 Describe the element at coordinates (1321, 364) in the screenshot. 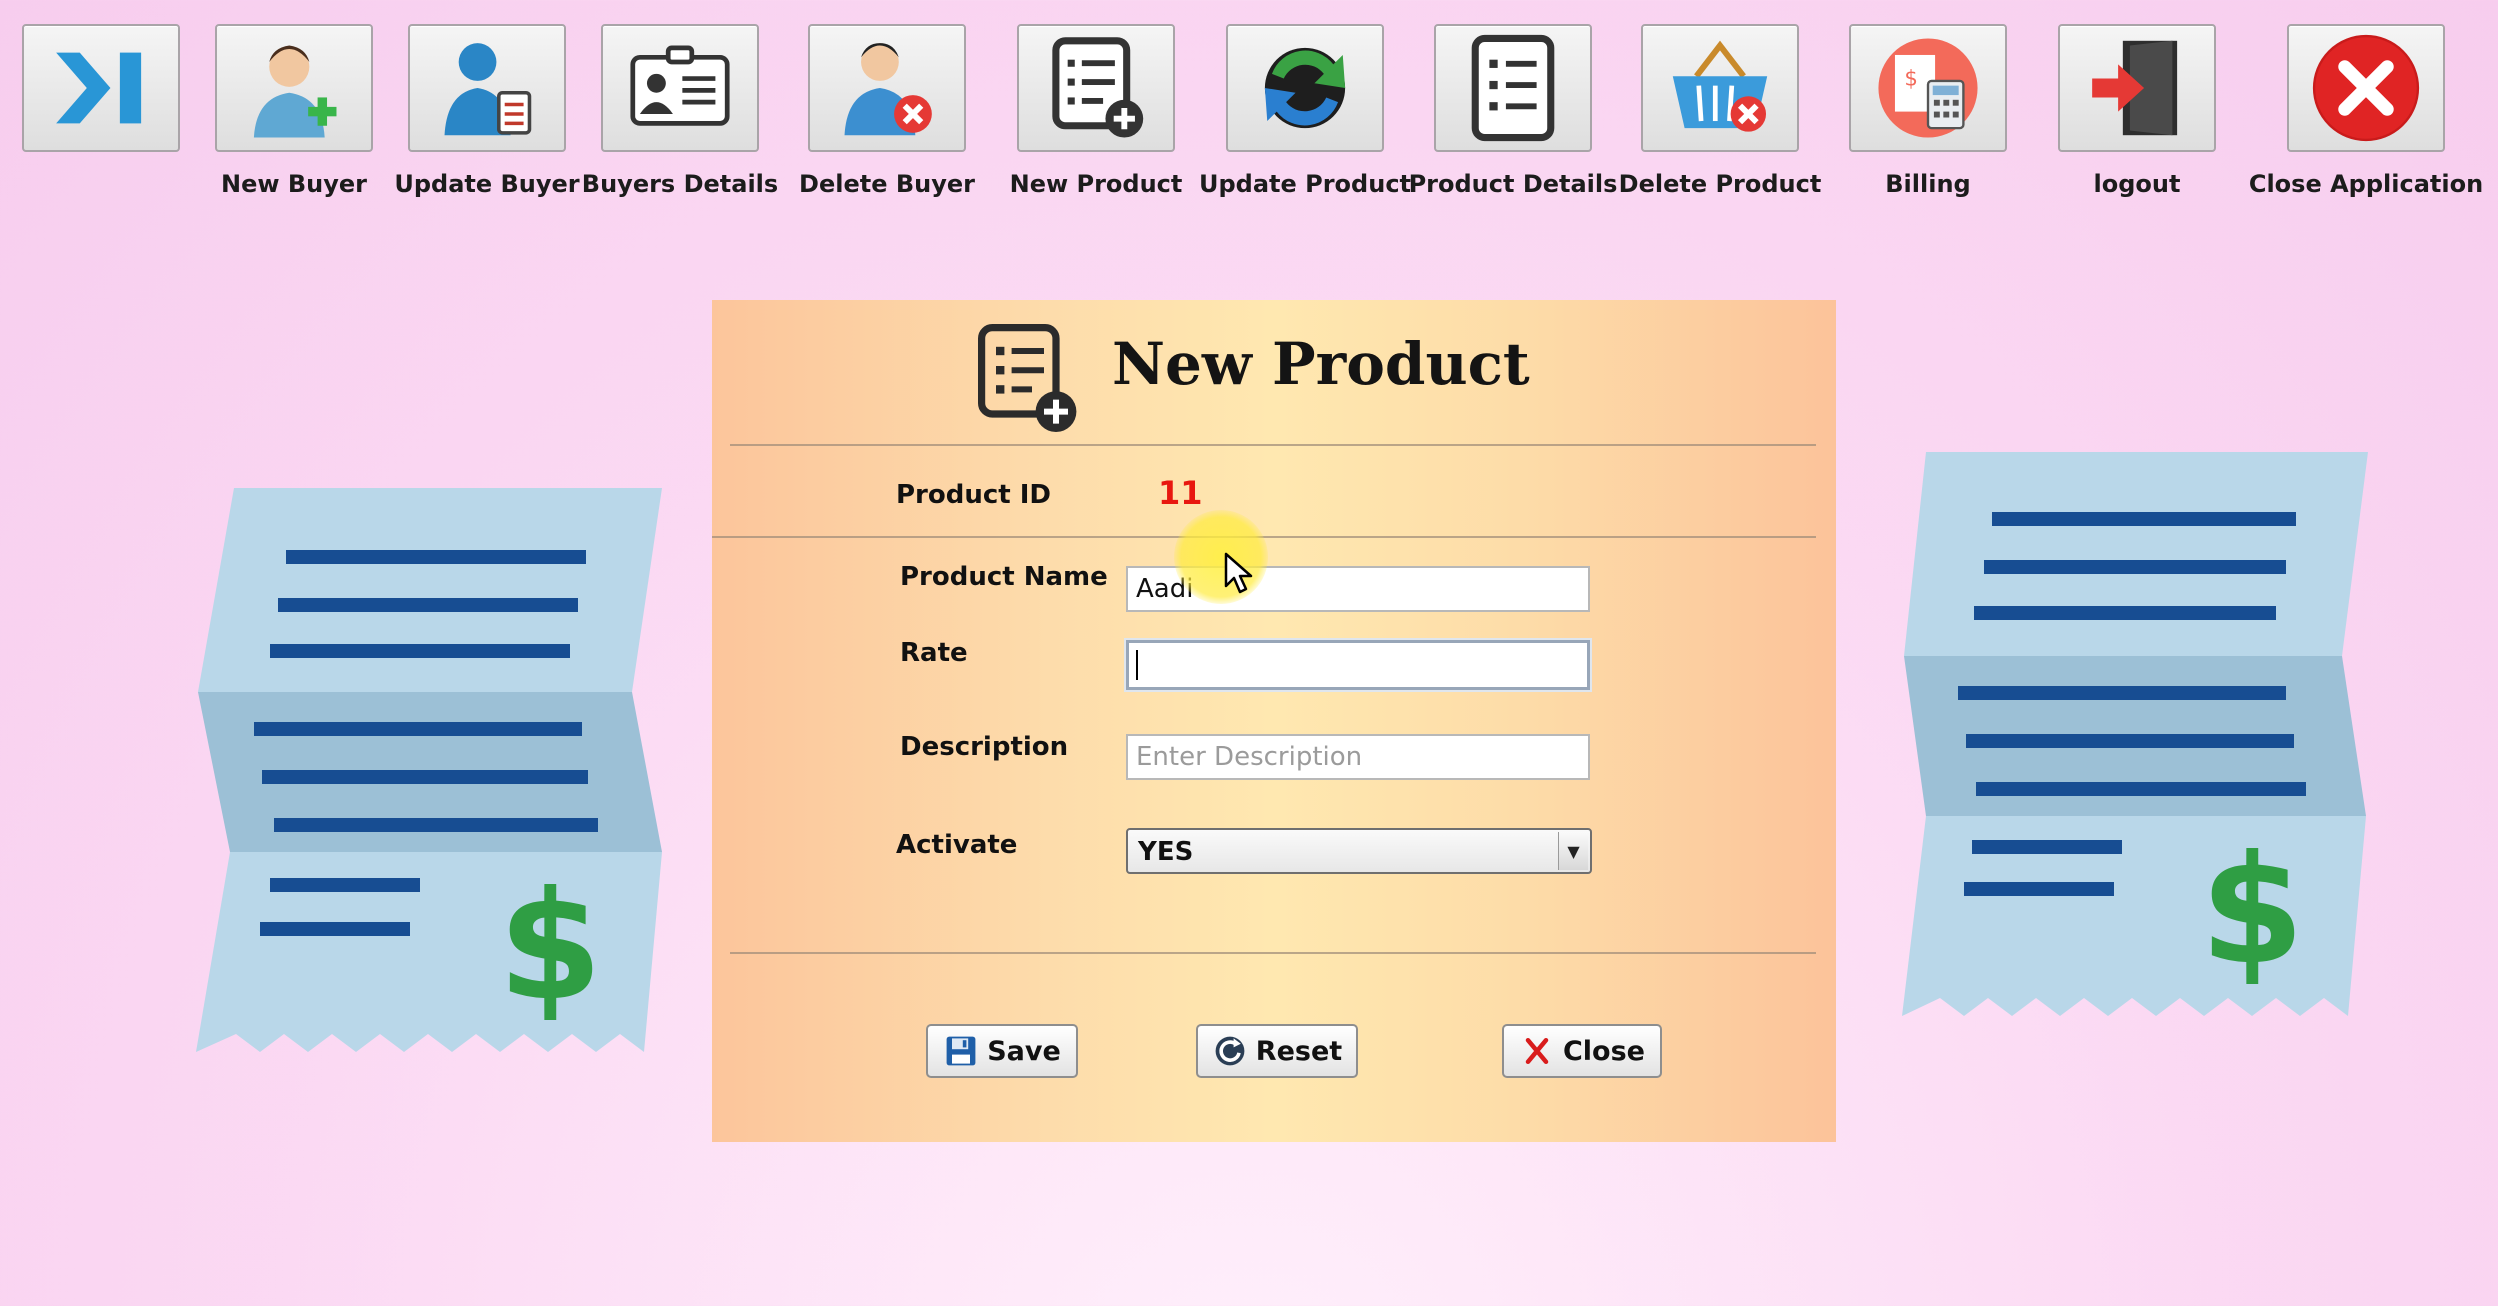

I see `form-title: New Product` at that location.